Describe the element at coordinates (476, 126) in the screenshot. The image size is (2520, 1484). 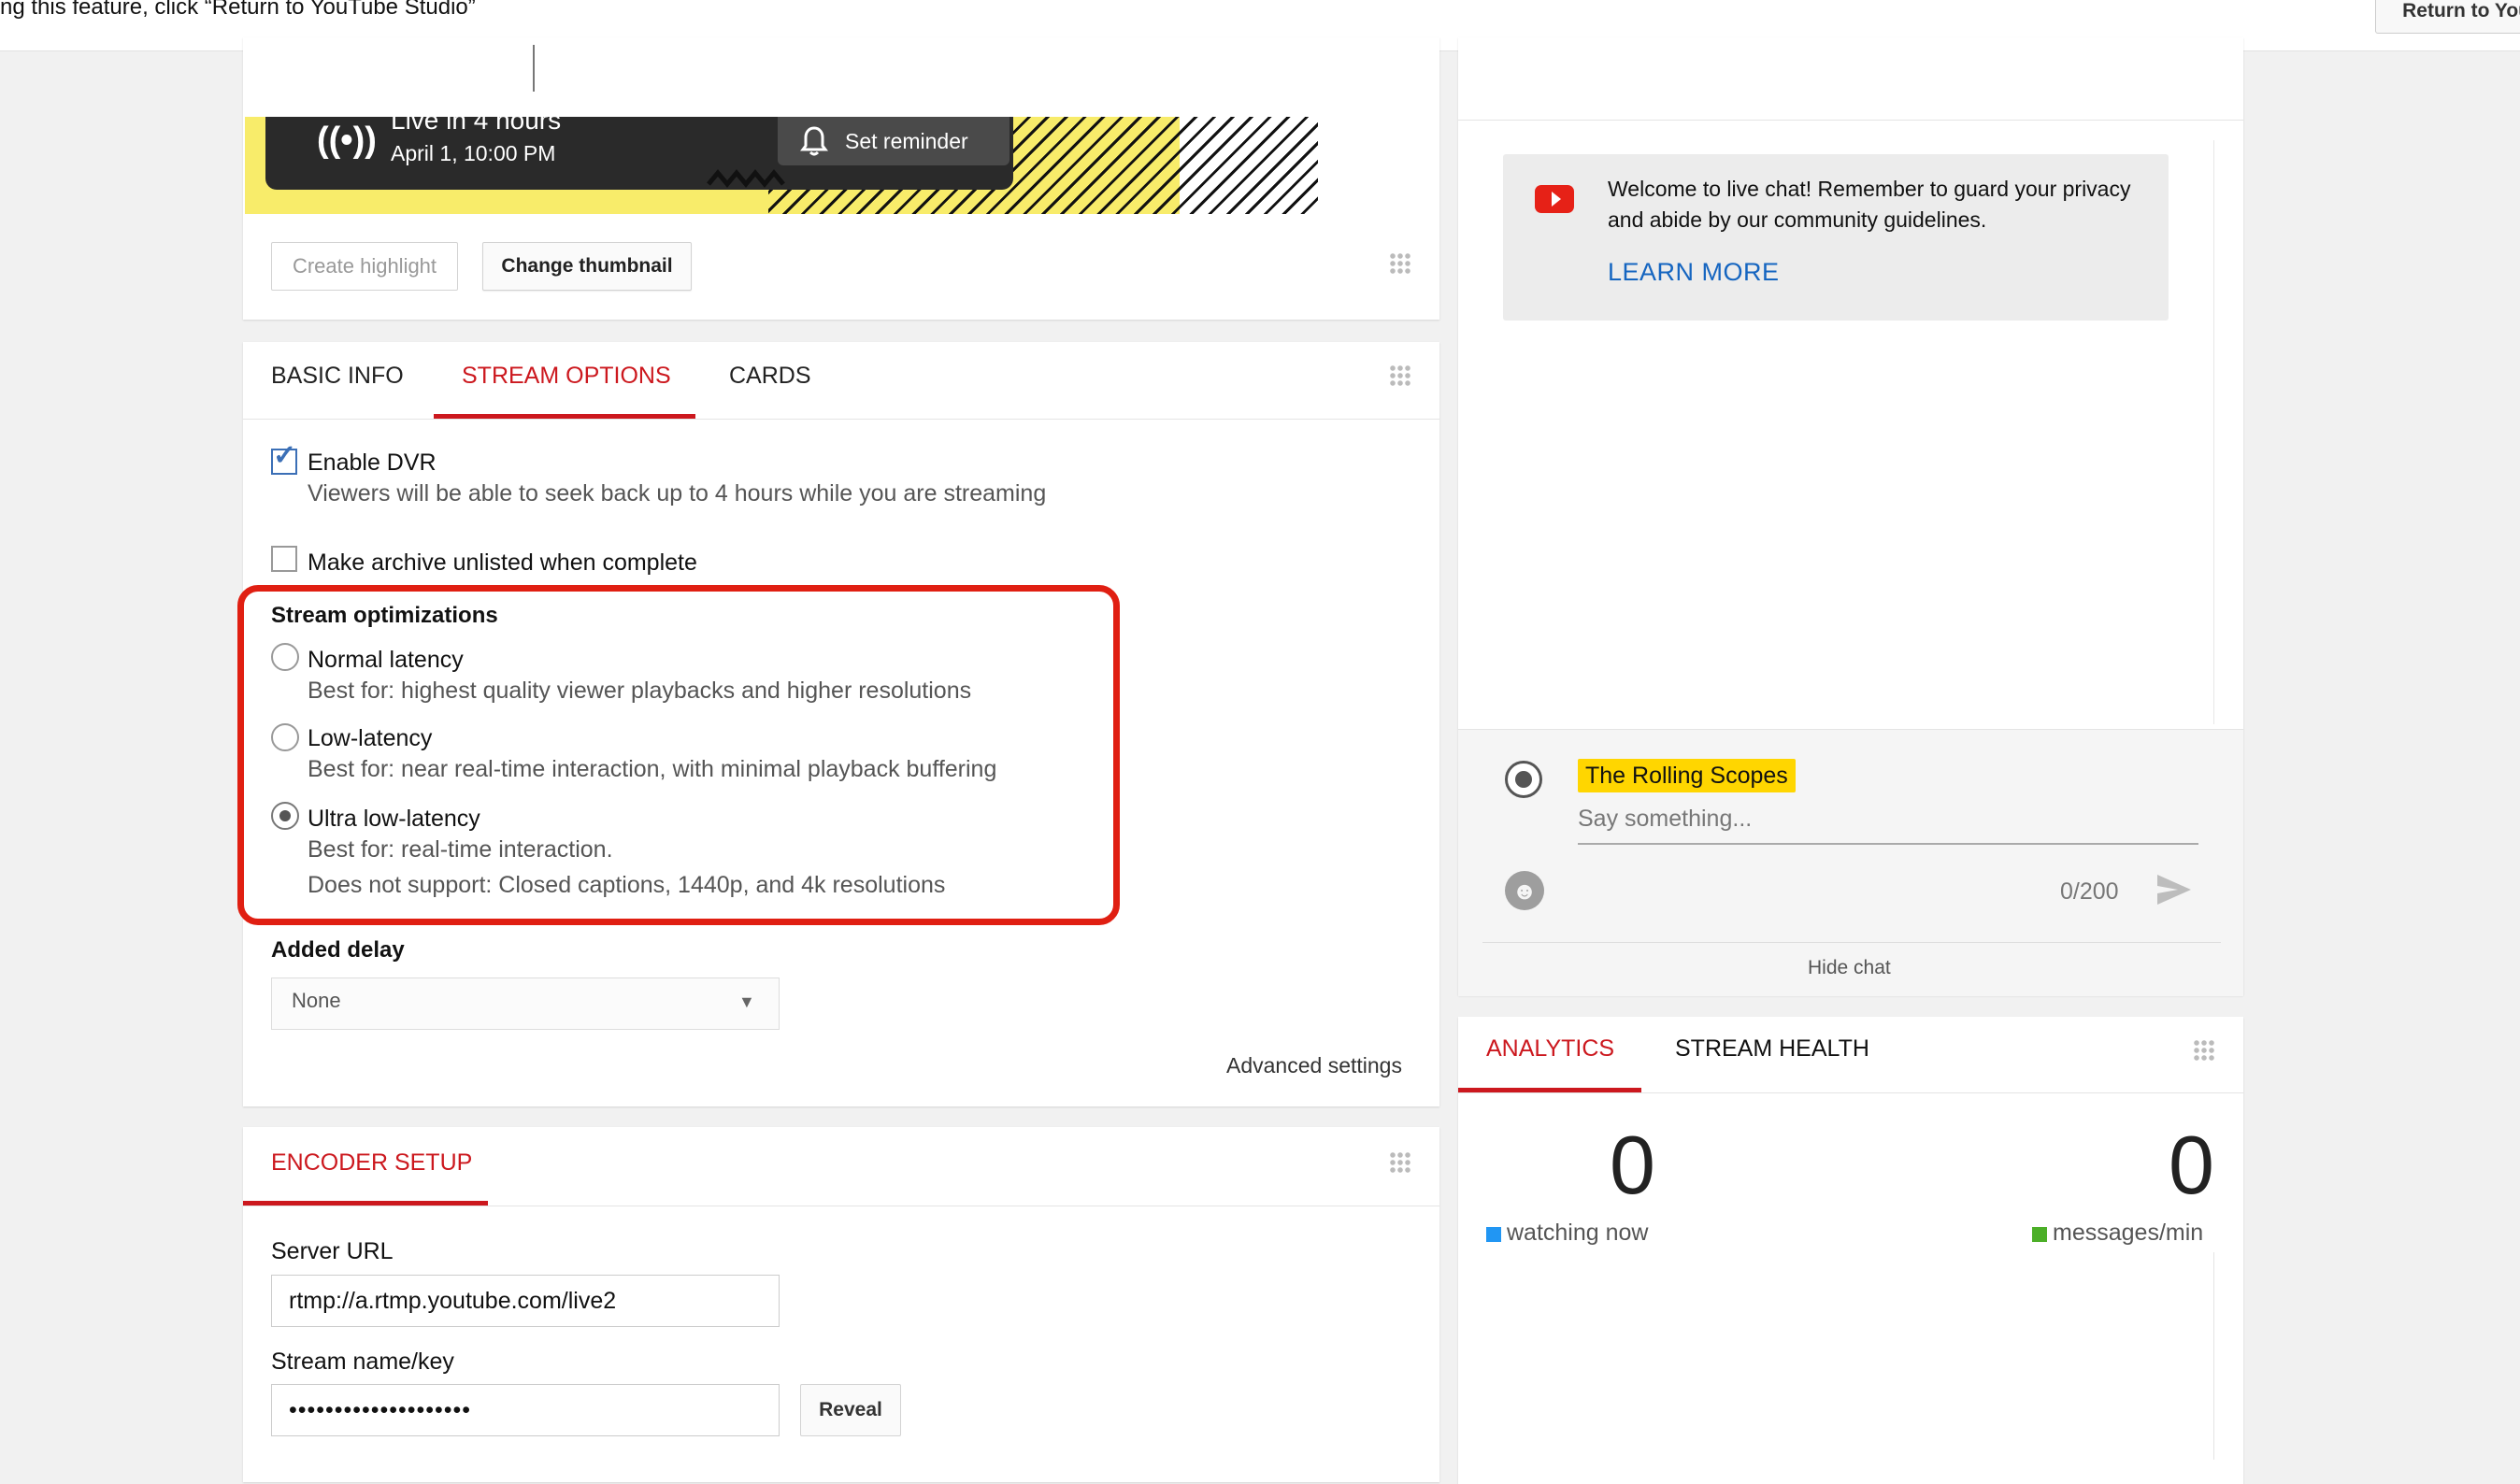
I see `live-title: Live in 4 hours` at that location.